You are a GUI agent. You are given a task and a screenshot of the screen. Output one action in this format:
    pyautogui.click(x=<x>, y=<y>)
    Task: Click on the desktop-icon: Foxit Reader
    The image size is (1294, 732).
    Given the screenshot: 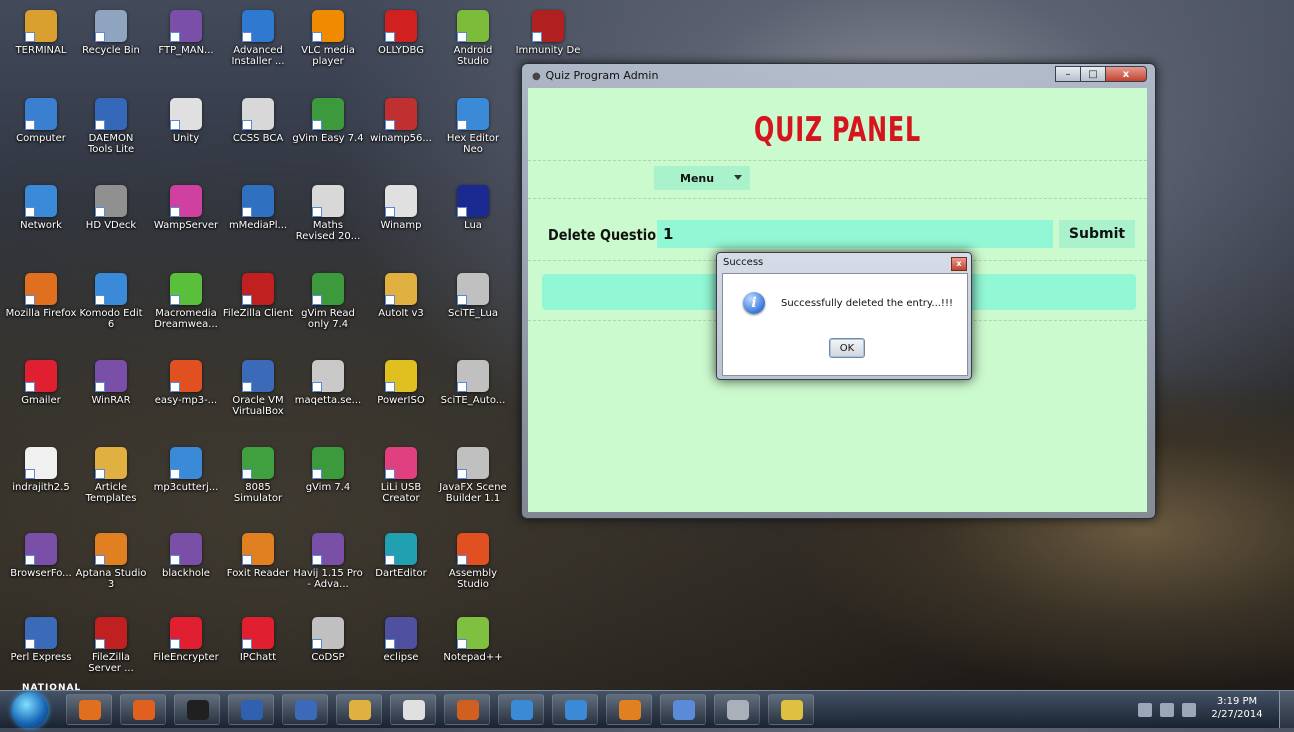 What is the action you would take?
    pyautogui.click(x=258, y=556)
    